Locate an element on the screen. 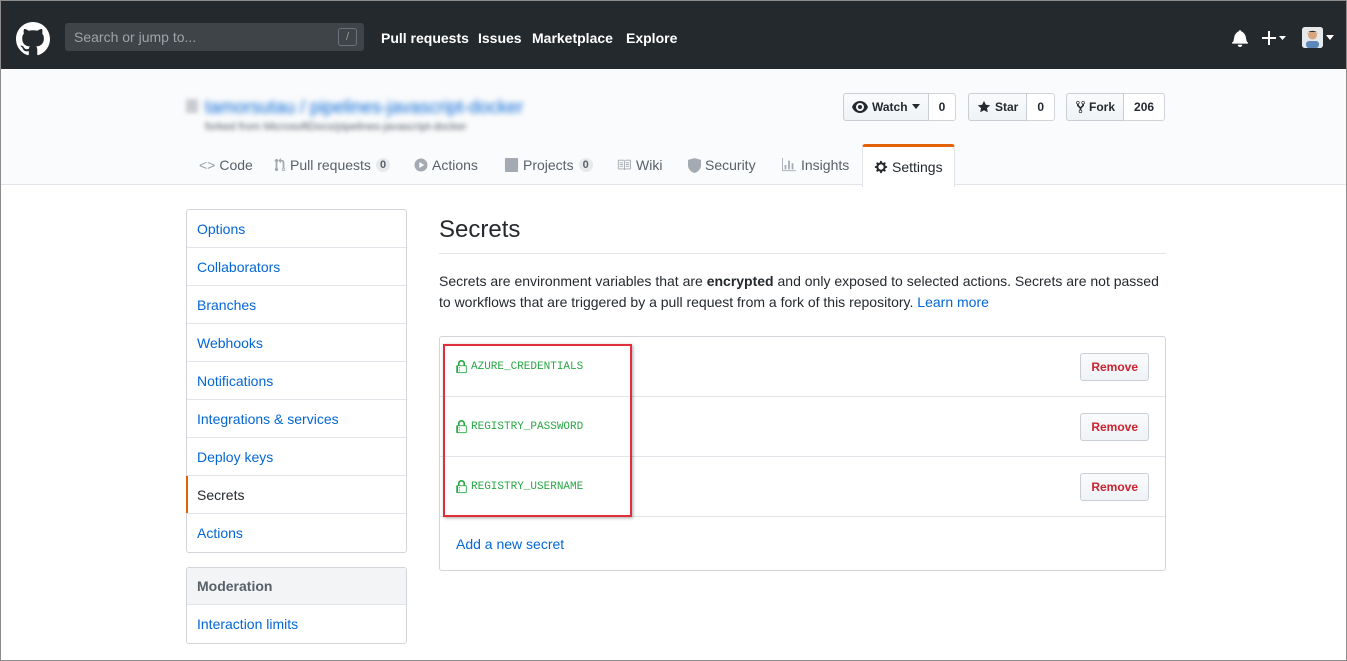 The image size is (1347, 661). watch-label: Watch is located at coordinates (890, 107).